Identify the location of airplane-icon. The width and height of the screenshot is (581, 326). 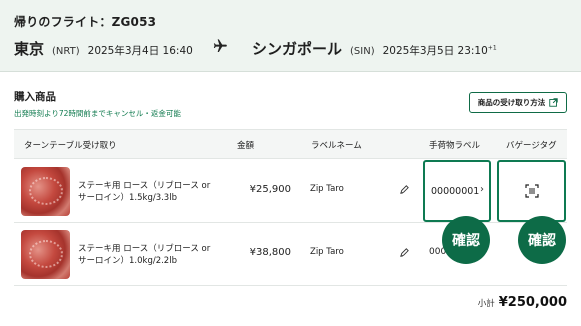
(220, 45).